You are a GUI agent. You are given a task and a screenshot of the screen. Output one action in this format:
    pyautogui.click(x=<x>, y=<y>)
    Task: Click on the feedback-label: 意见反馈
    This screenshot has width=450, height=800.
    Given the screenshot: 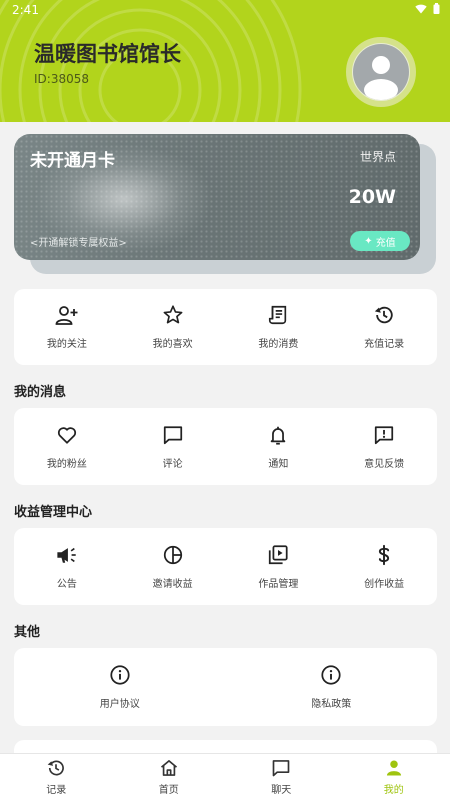 What is the action you would take?
    pyautogui.click(x=384, y=464)
    